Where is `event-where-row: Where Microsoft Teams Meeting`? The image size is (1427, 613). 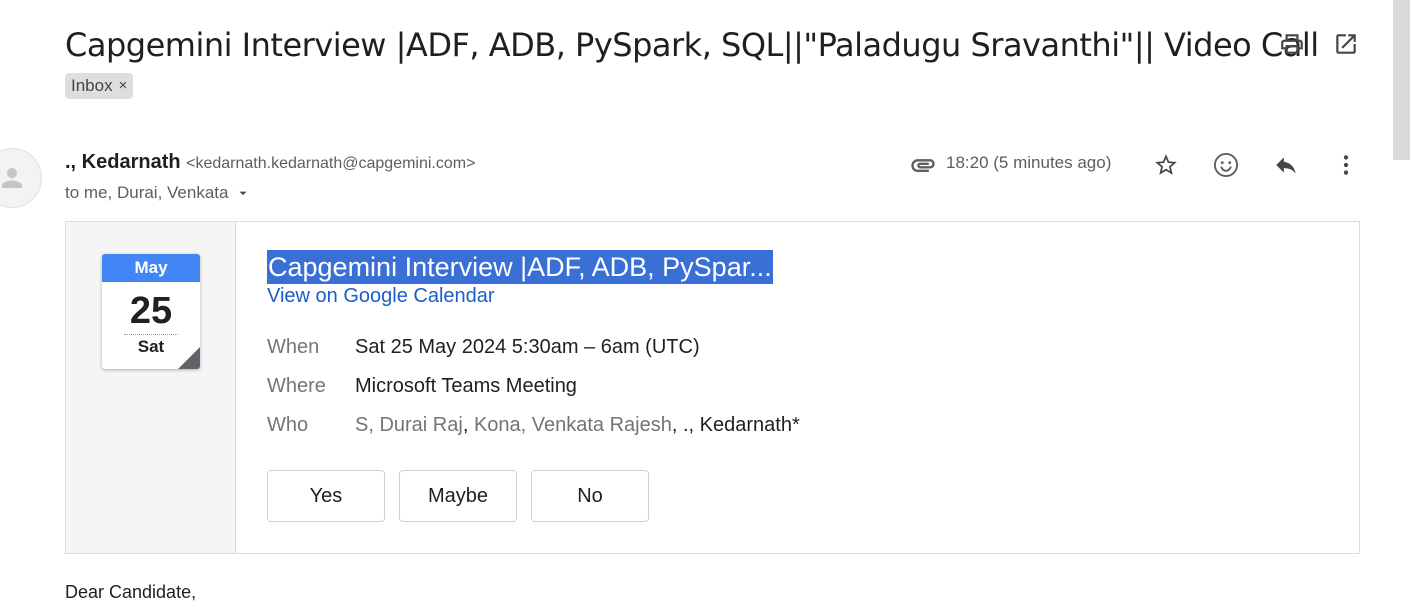 event-where-row: Where Microsoft Teams Meeting is located at coordinates (422, 386).